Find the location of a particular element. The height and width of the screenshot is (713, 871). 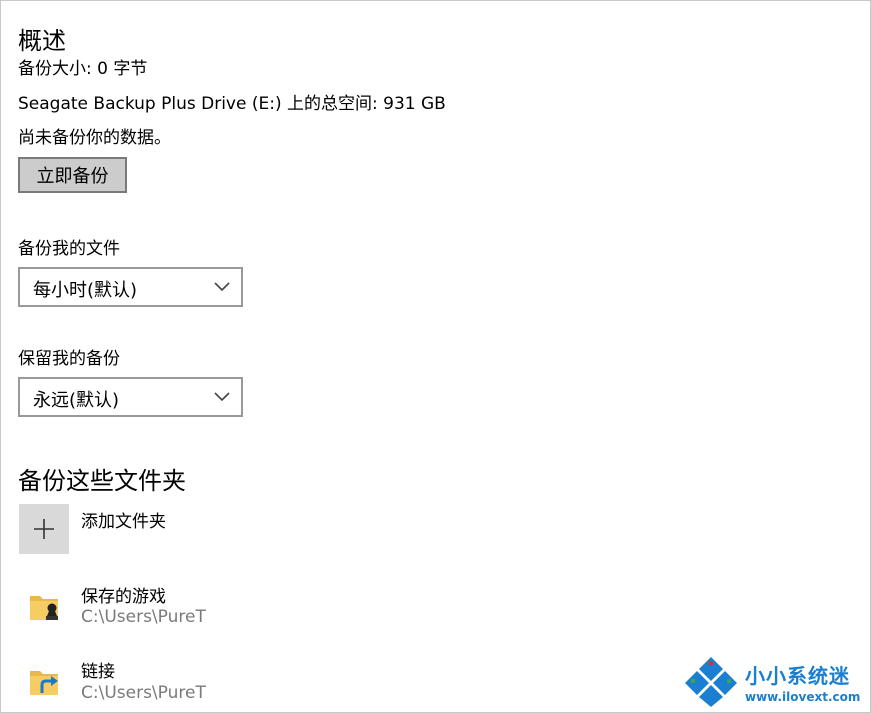

keep-backups-value: 永远(默认) is located at coordinates (76, 400).